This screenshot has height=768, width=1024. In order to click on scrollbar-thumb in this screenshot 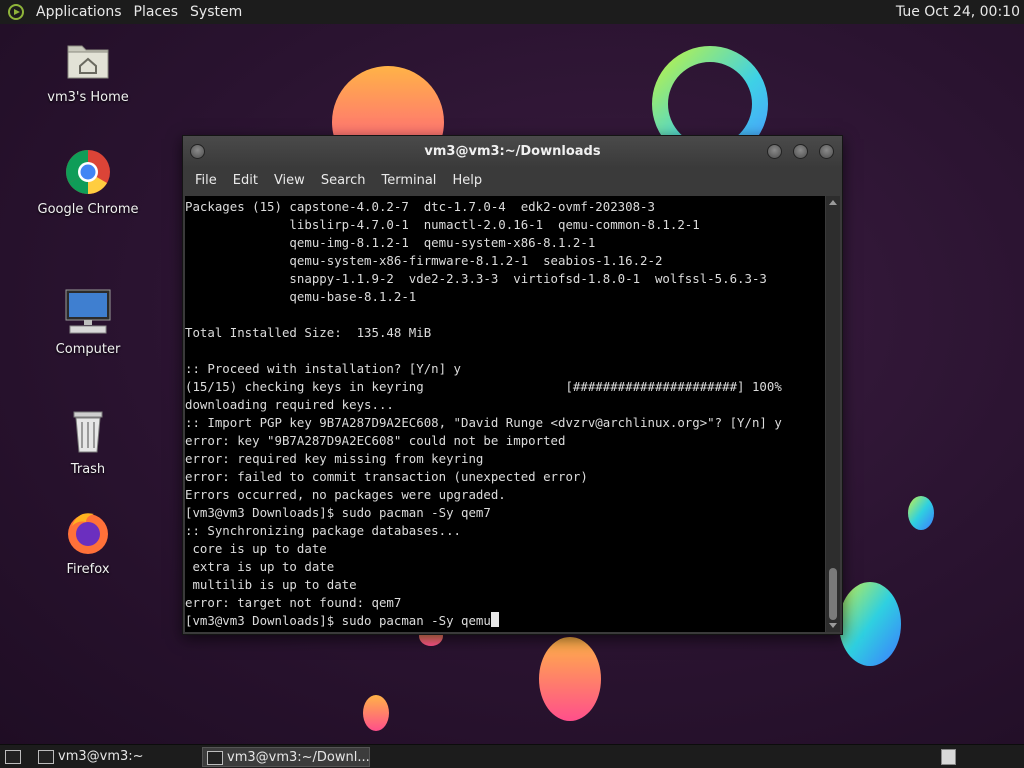, I will do `click(833, 594)`.